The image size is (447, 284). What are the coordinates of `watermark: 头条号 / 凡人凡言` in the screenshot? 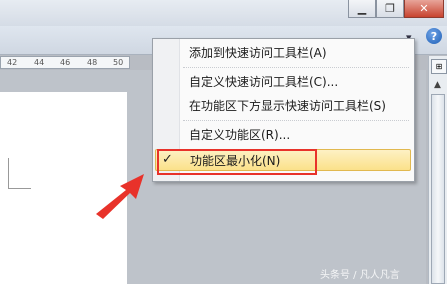 It's located at (360, 275).